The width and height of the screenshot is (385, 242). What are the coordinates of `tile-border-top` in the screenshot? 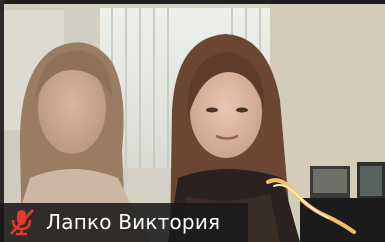 It's located at (192, 2).